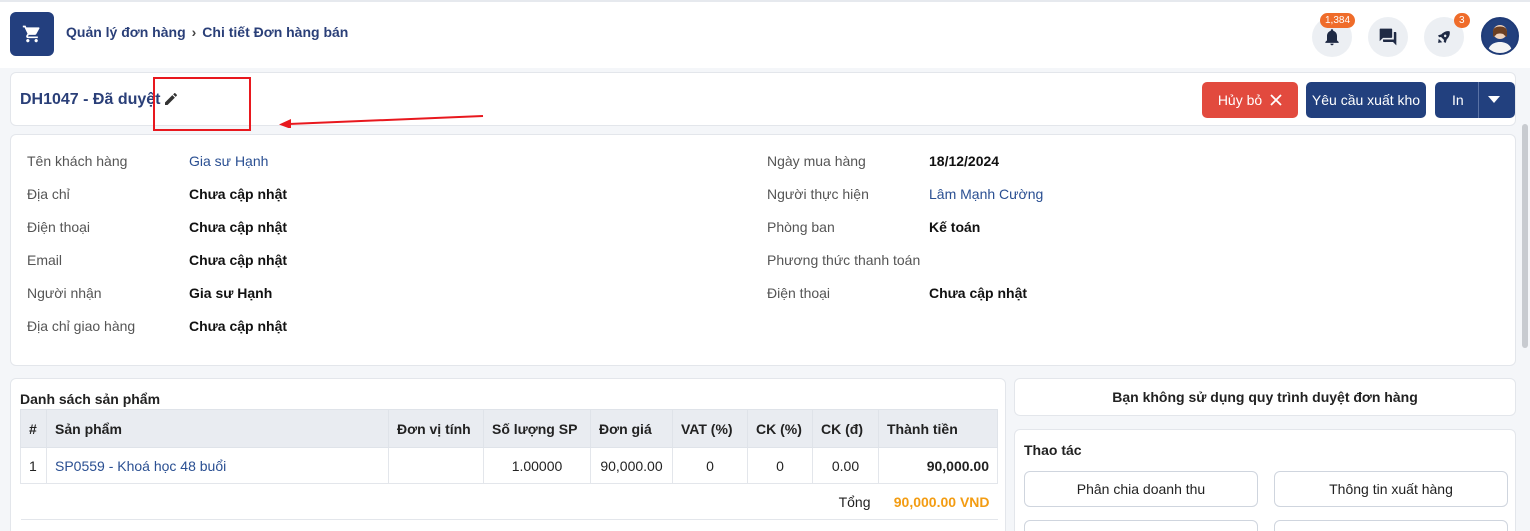  Describe the element at coordinates (1475, 100) in the screenshot. I see `print-button: In` at that location.